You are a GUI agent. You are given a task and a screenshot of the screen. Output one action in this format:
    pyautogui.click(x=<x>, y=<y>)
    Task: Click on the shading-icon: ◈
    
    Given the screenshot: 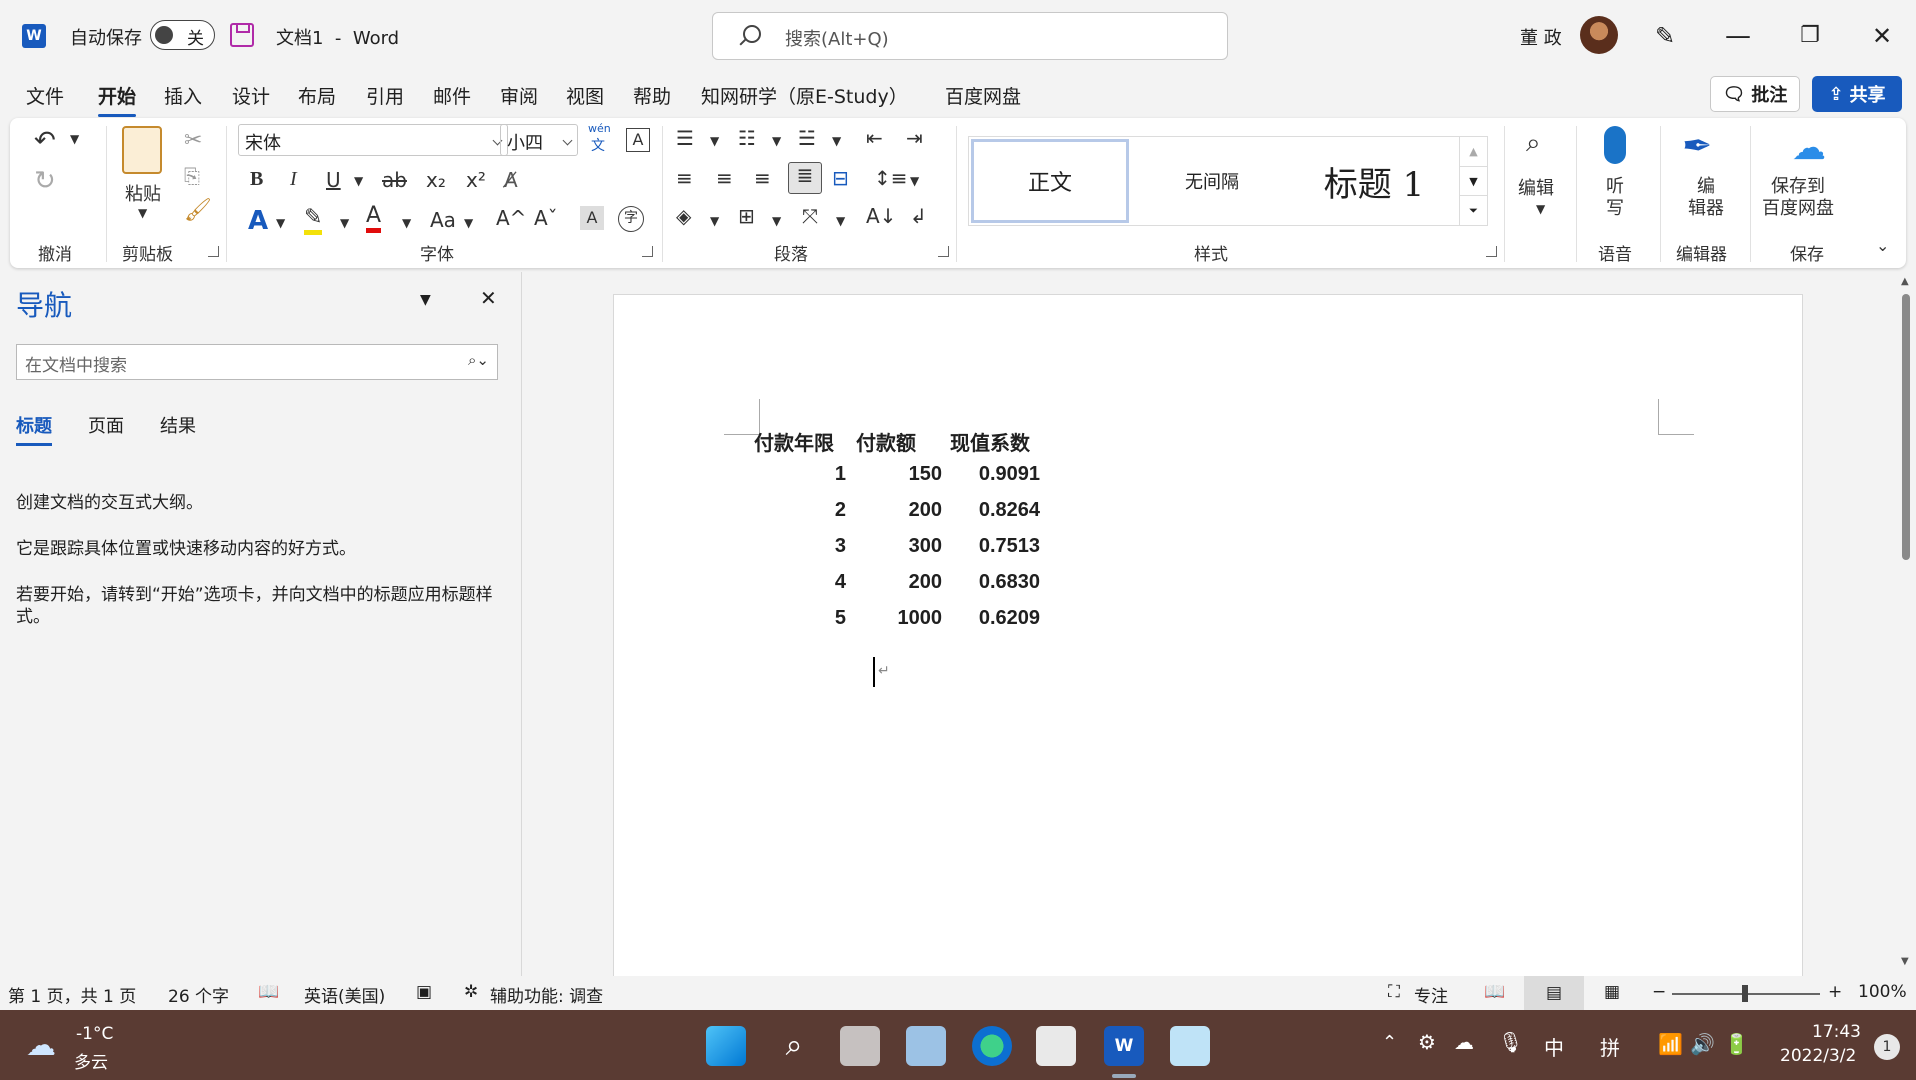 What is the action you would take?
    pyautogui.click(x=683, y=216)
    